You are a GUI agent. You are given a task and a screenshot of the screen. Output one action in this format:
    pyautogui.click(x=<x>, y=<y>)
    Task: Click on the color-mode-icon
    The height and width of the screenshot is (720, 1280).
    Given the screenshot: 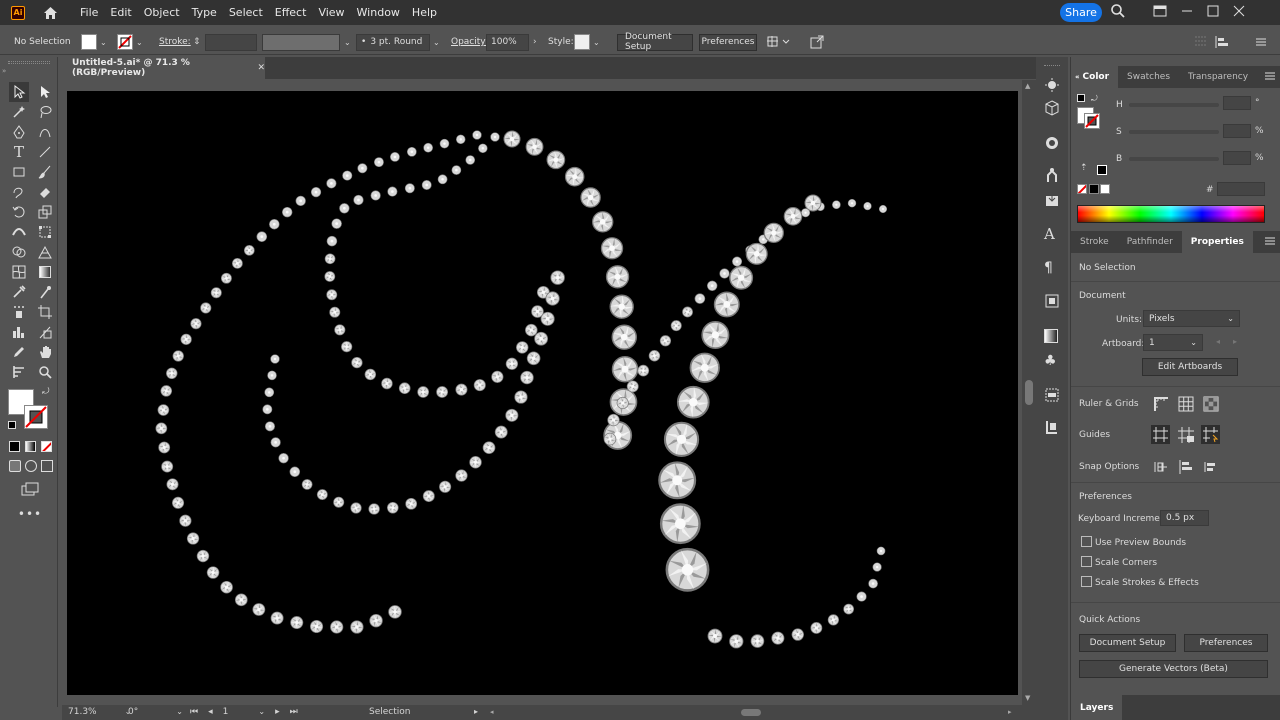 What is the action you would take?
    pyautogui.click(x=14, y=446)
    